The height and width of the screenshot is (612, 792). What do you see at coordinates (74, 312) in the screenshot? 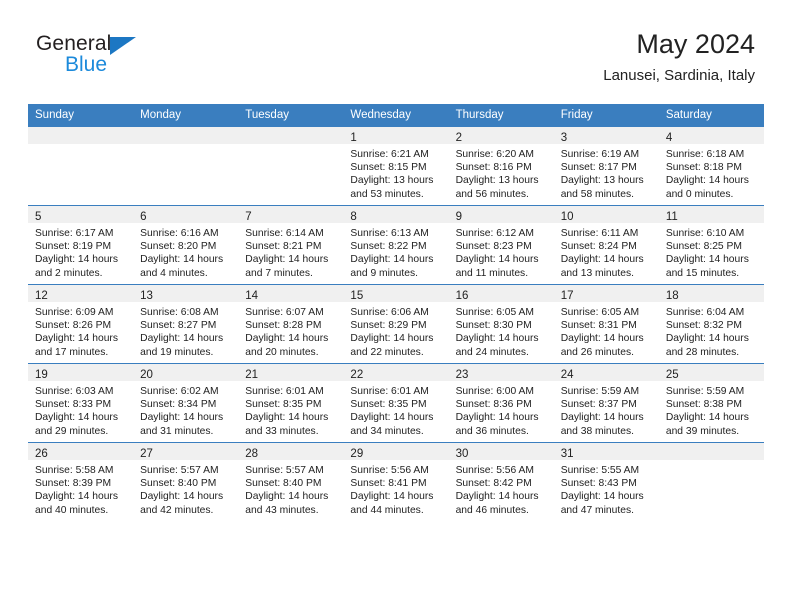
I see `sunrise-text: Sunrise: 6:09 AM` at bounding box center [74, 312].